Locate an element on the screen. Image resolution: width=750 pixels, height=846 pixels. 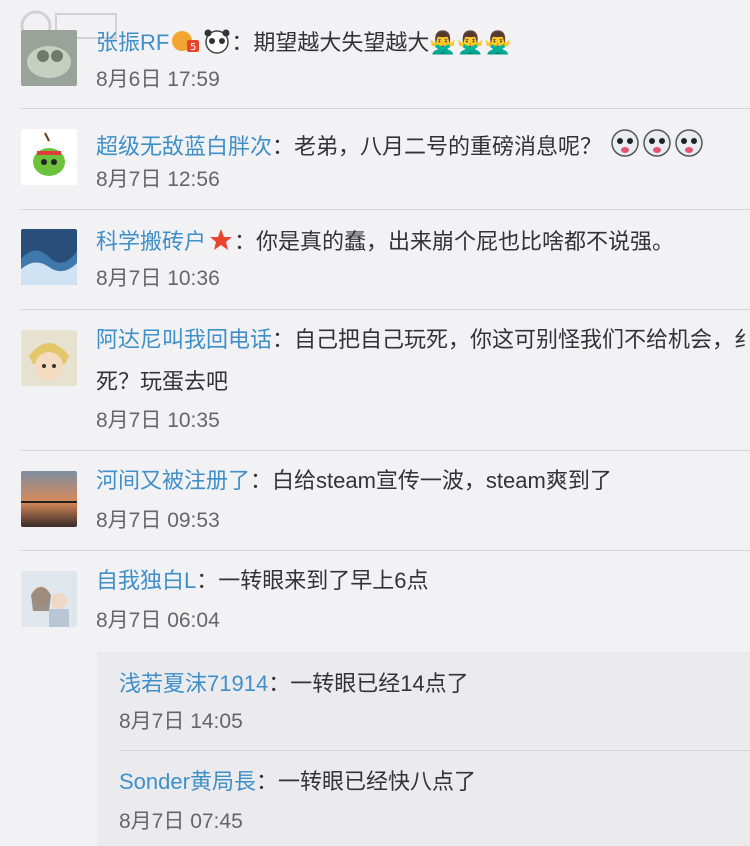
reply-2: Sonder黄局長：一转眼已经快八点了 is located at coordinates (297, 782).